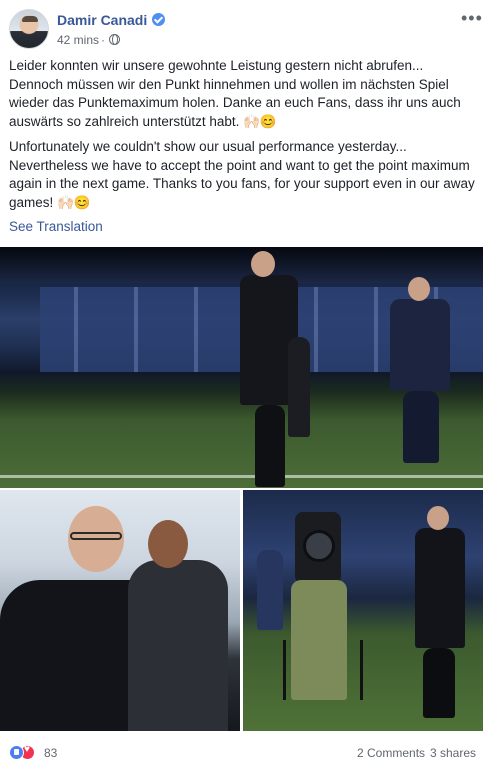 This screenshot has width=483, height=768. What do you see at coordinates (319, 546) in the screenshot?
I see `camera-lens-icon` at bounding box center [319, 546].